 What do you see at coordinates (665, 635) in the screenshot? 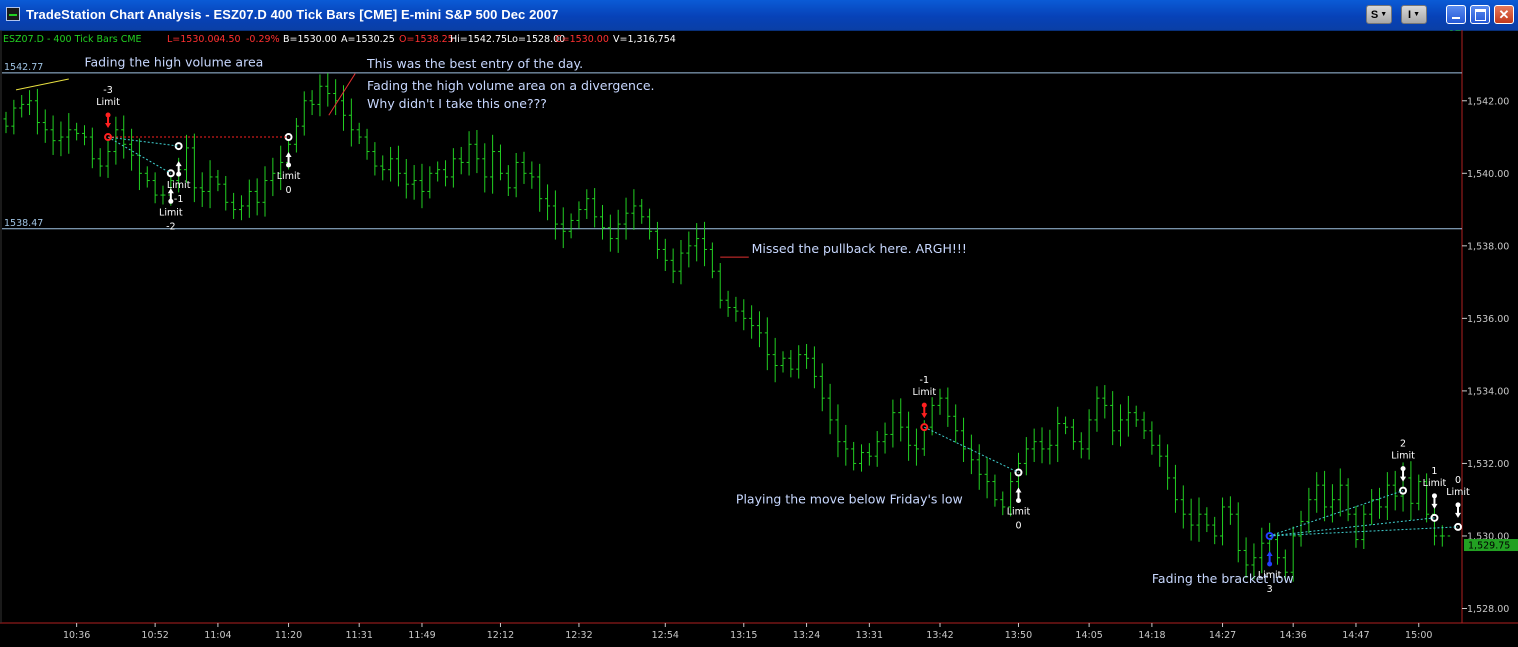
I see `x-tick-label: 12:54` at bounding box center [665, 635].